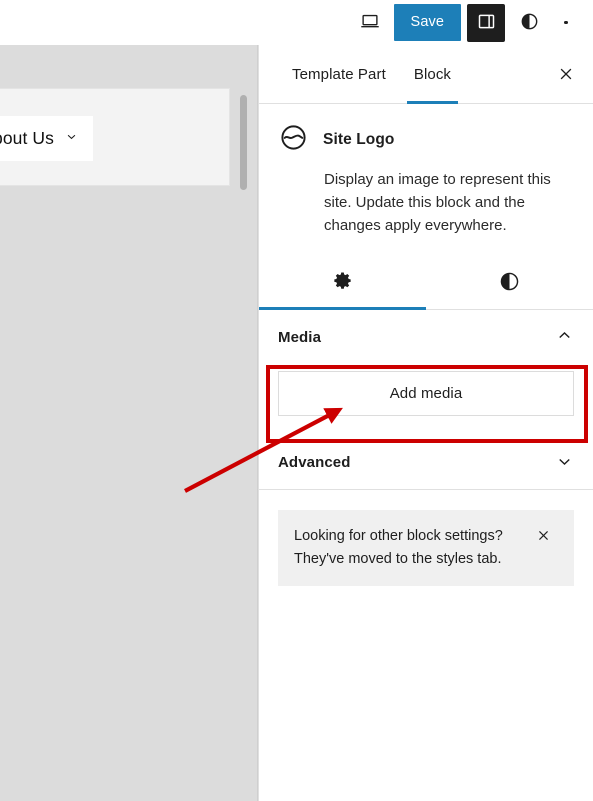 This screenshot has width=593, height=801. I want to click on tab-block: Block, so click(432, 74).